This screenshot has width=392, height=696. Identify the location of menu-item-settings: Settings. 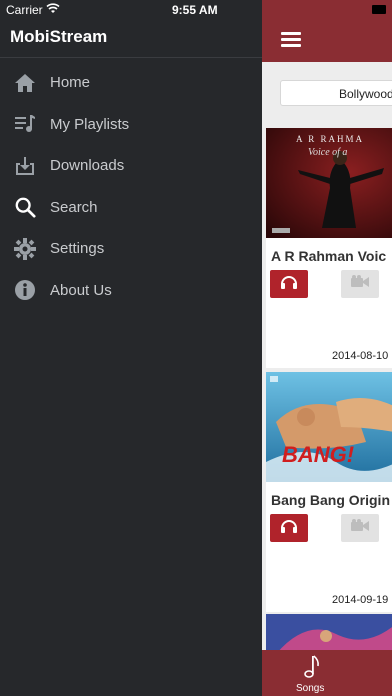
(131, 249).